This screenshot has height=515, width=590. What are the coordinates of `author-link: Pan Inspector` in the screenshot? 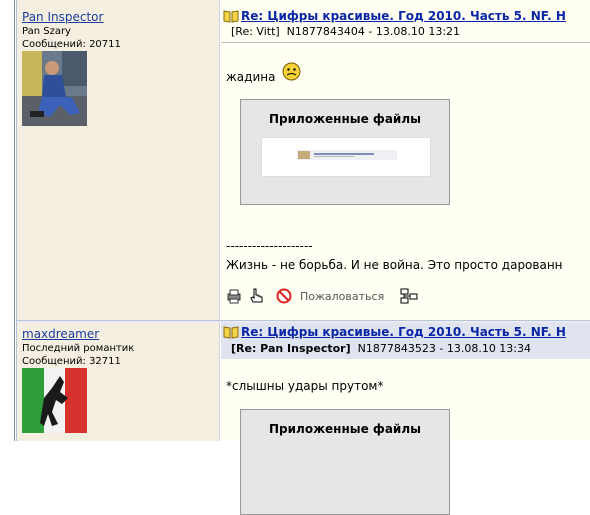 It's located at (62, 17).